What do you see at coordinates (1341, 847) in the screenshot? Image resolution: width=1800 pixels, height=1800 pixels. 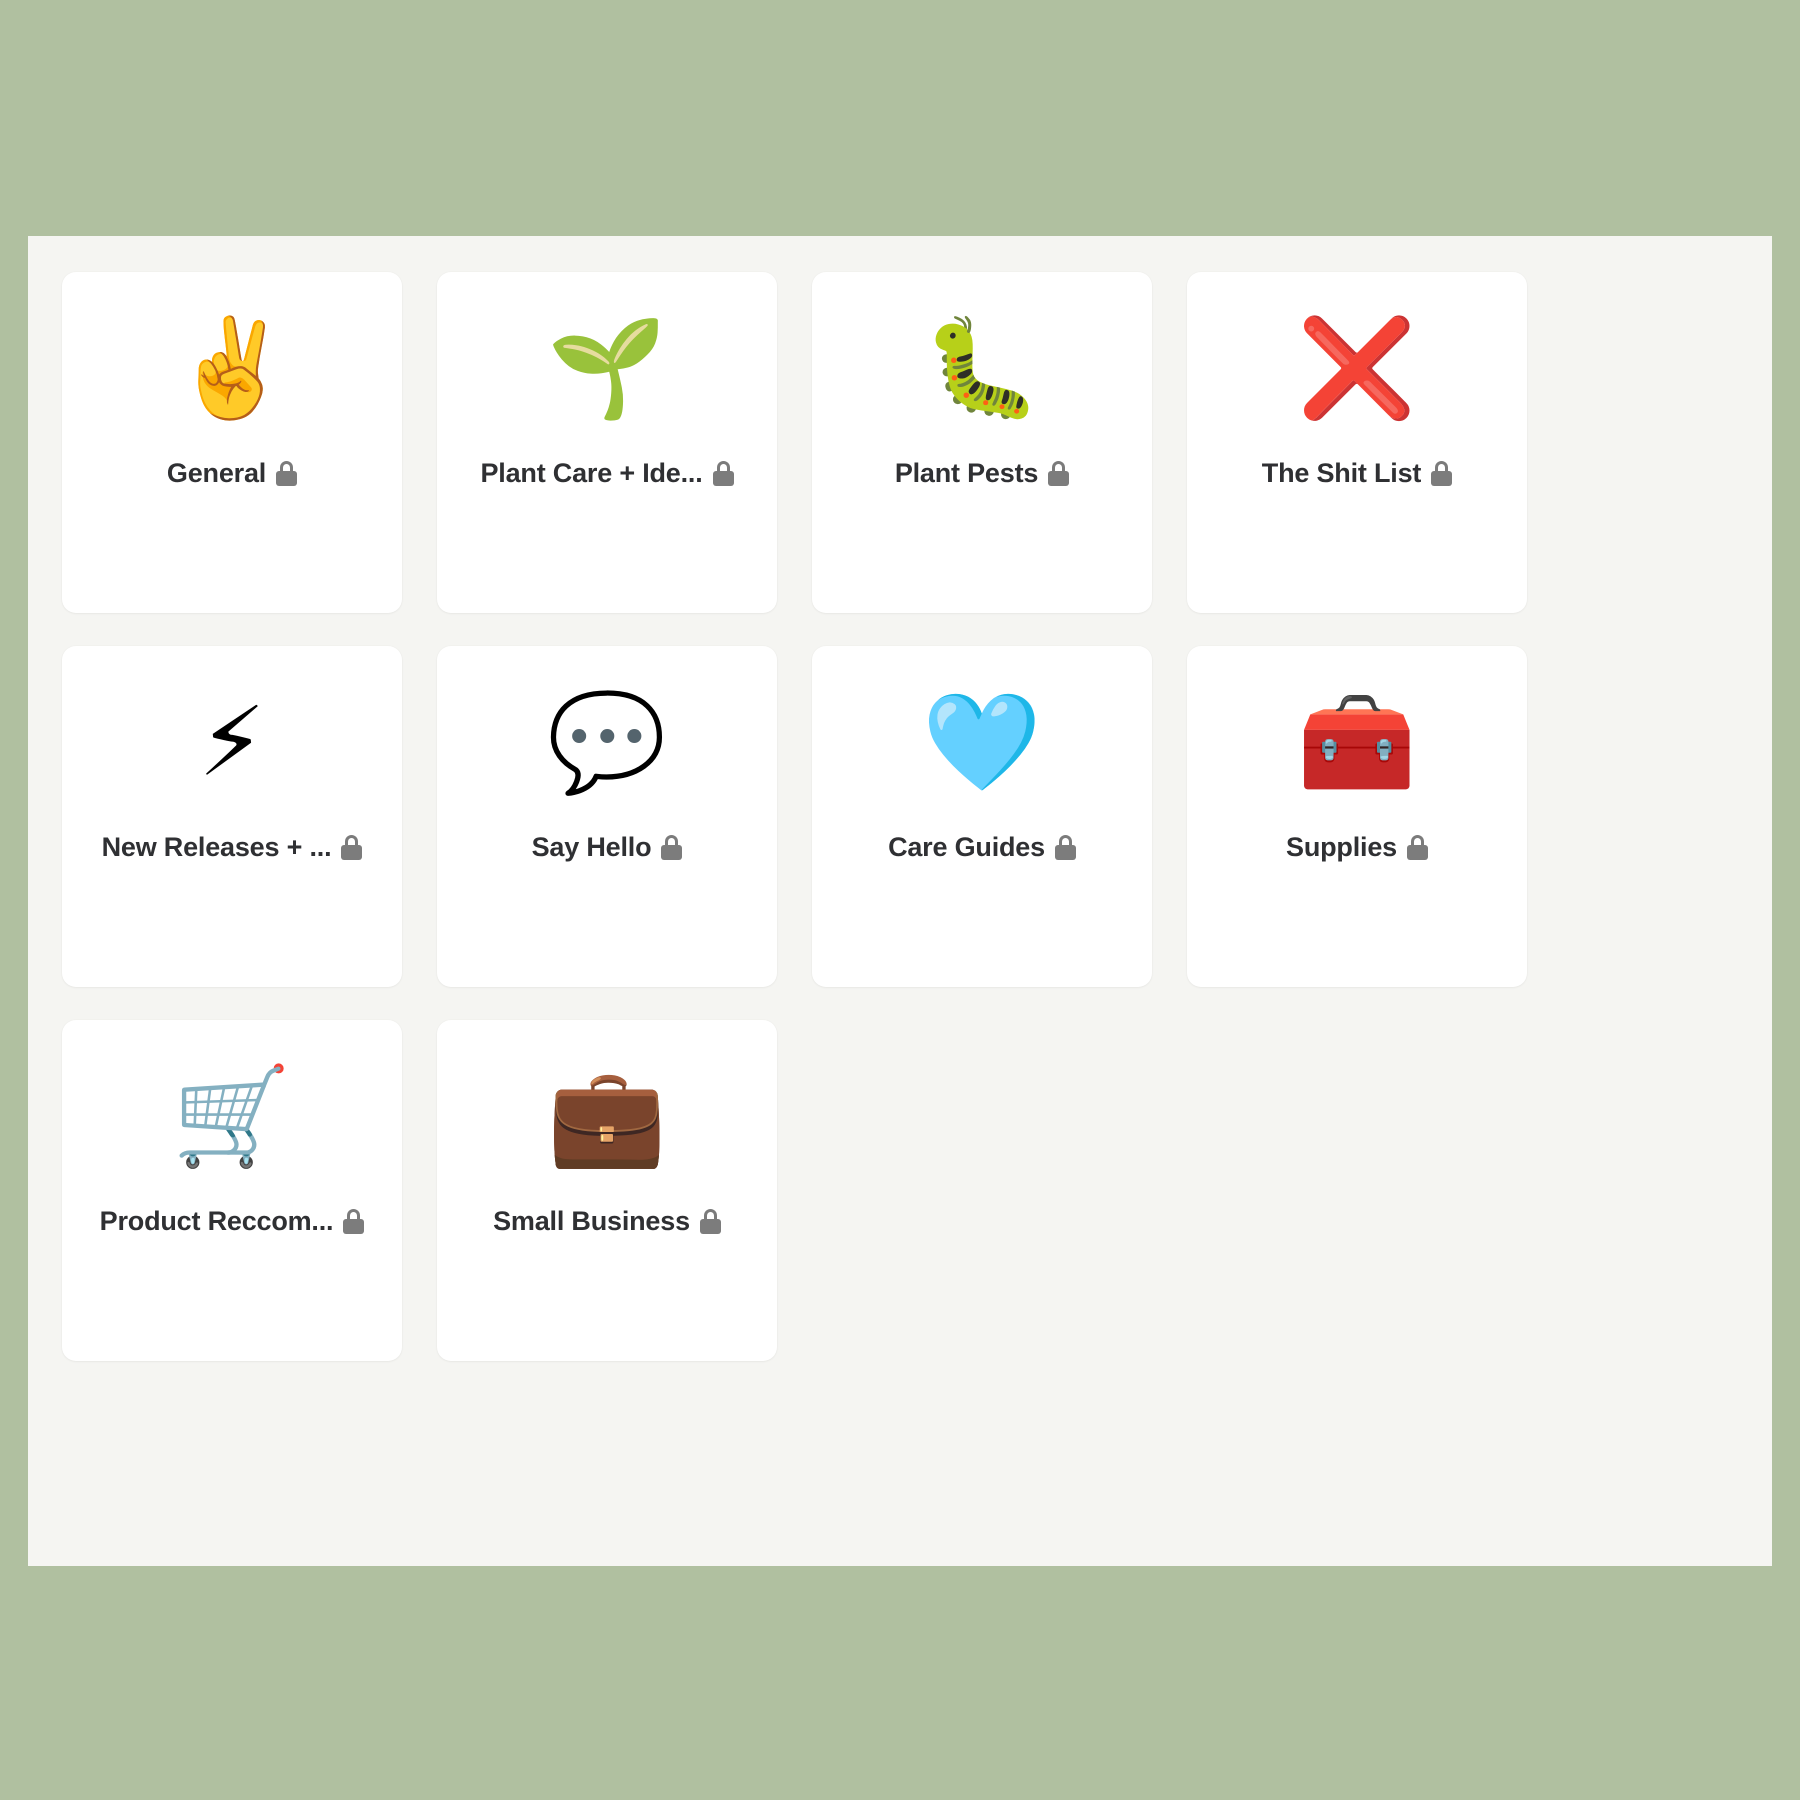 I see `channel-card-label: Supplies` at bounding box center [1341, 847].